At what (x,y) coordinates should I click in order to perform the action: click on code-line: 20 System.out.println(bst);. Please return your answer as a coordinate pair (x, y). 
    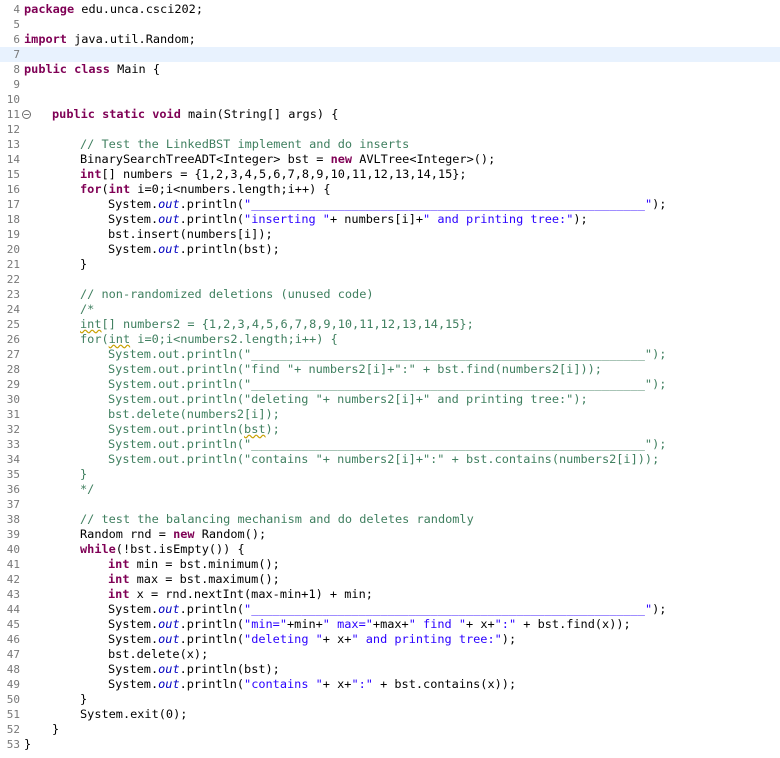
    Looking at the image, I should click on (390, 249).